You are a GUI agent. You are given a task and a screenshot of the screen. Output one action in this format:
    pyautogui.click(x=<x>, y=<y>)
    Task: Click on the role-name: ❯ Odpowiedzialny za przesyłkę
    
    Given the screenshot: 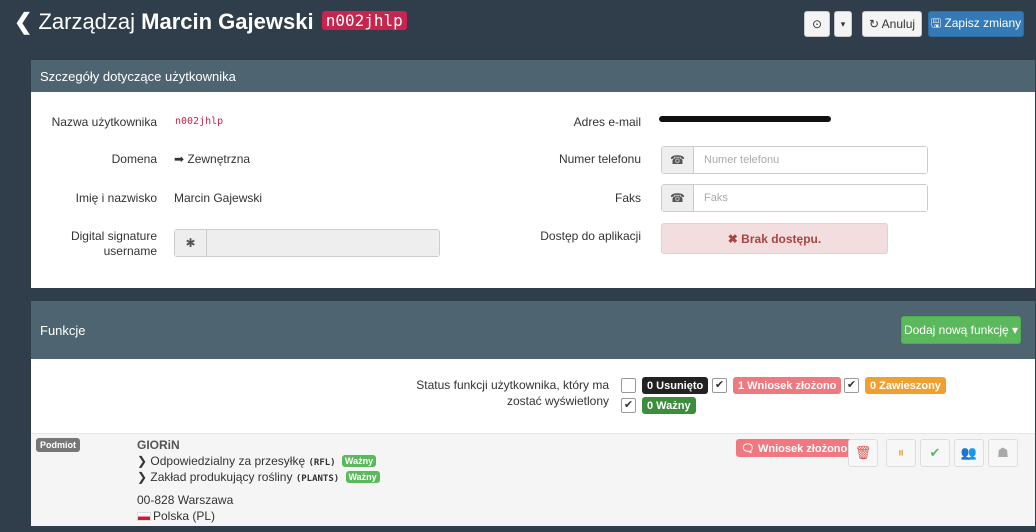 What is the action you would take?
    pyautogui.click(x=221, y=461)
    